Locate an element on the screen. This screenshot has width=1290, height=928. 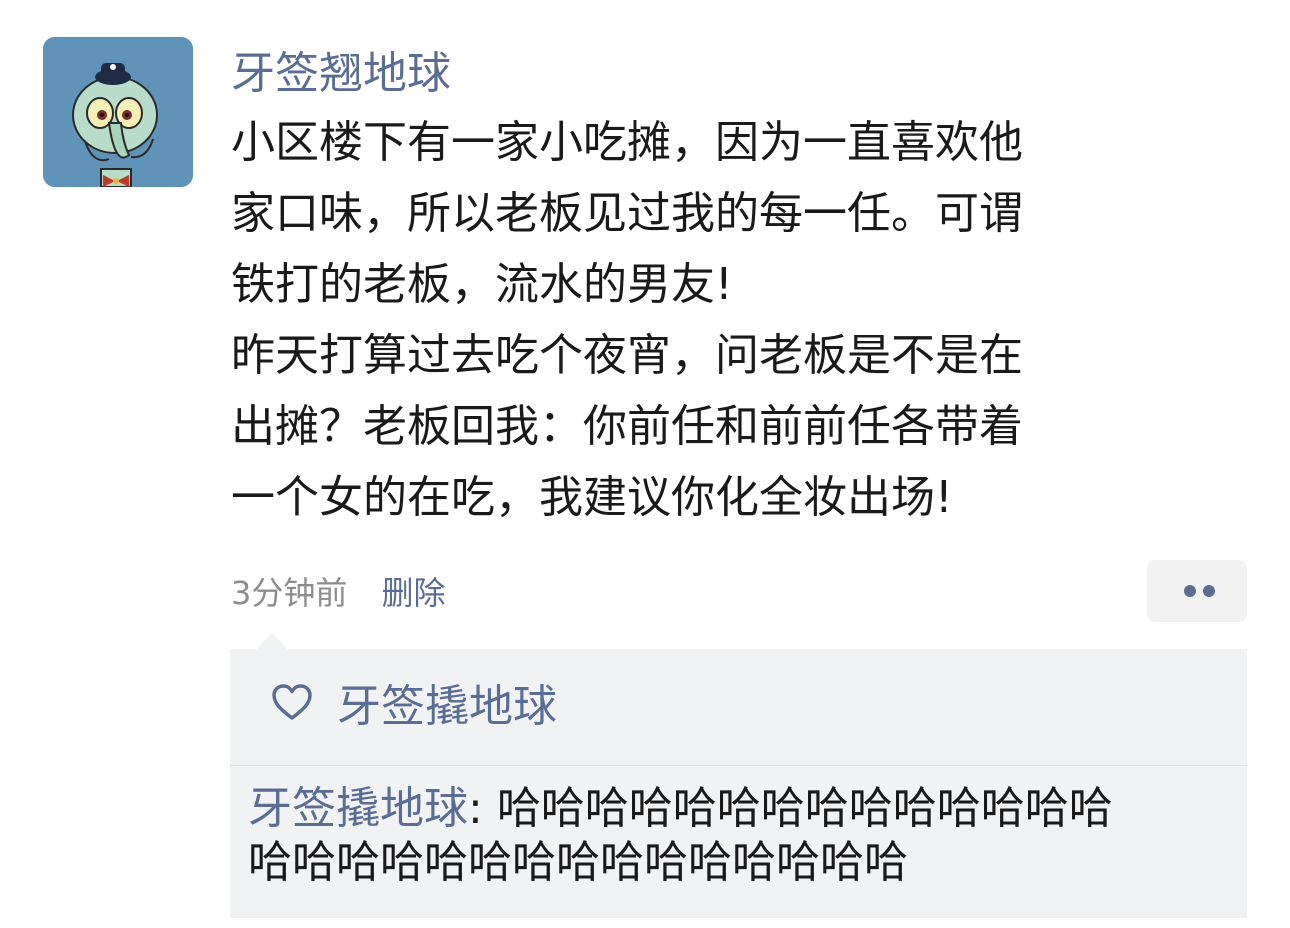
comment-line: 哈哈哈哈哈哈哈哈哈哈哈哈哈哈哈 is located at coordinates (578, 862).